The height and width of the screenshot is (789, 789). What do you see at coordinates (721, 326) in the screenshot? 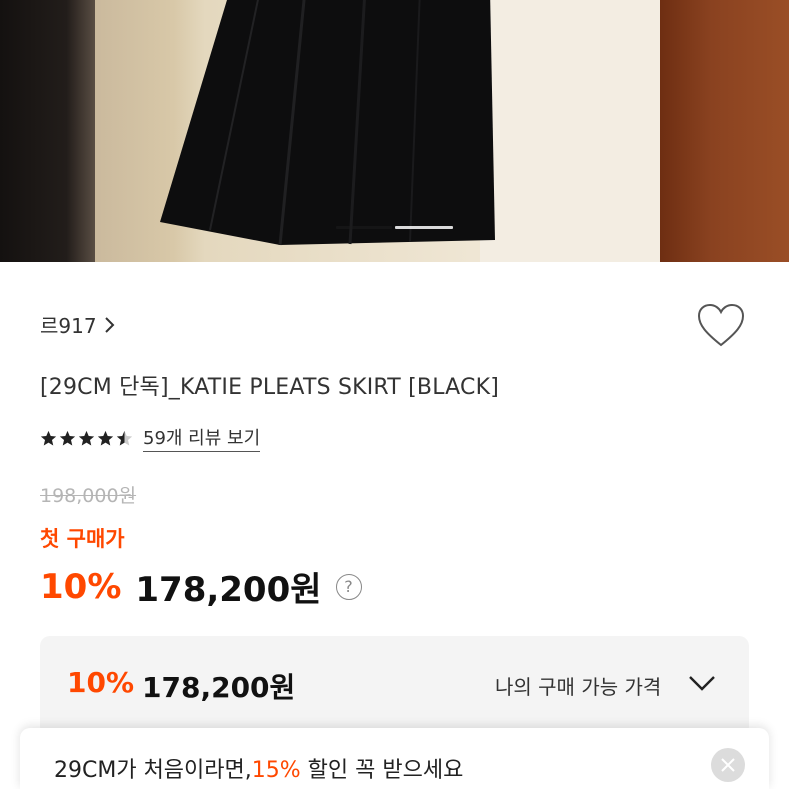
I see `heart-icon` at bounding box center [721, 326].